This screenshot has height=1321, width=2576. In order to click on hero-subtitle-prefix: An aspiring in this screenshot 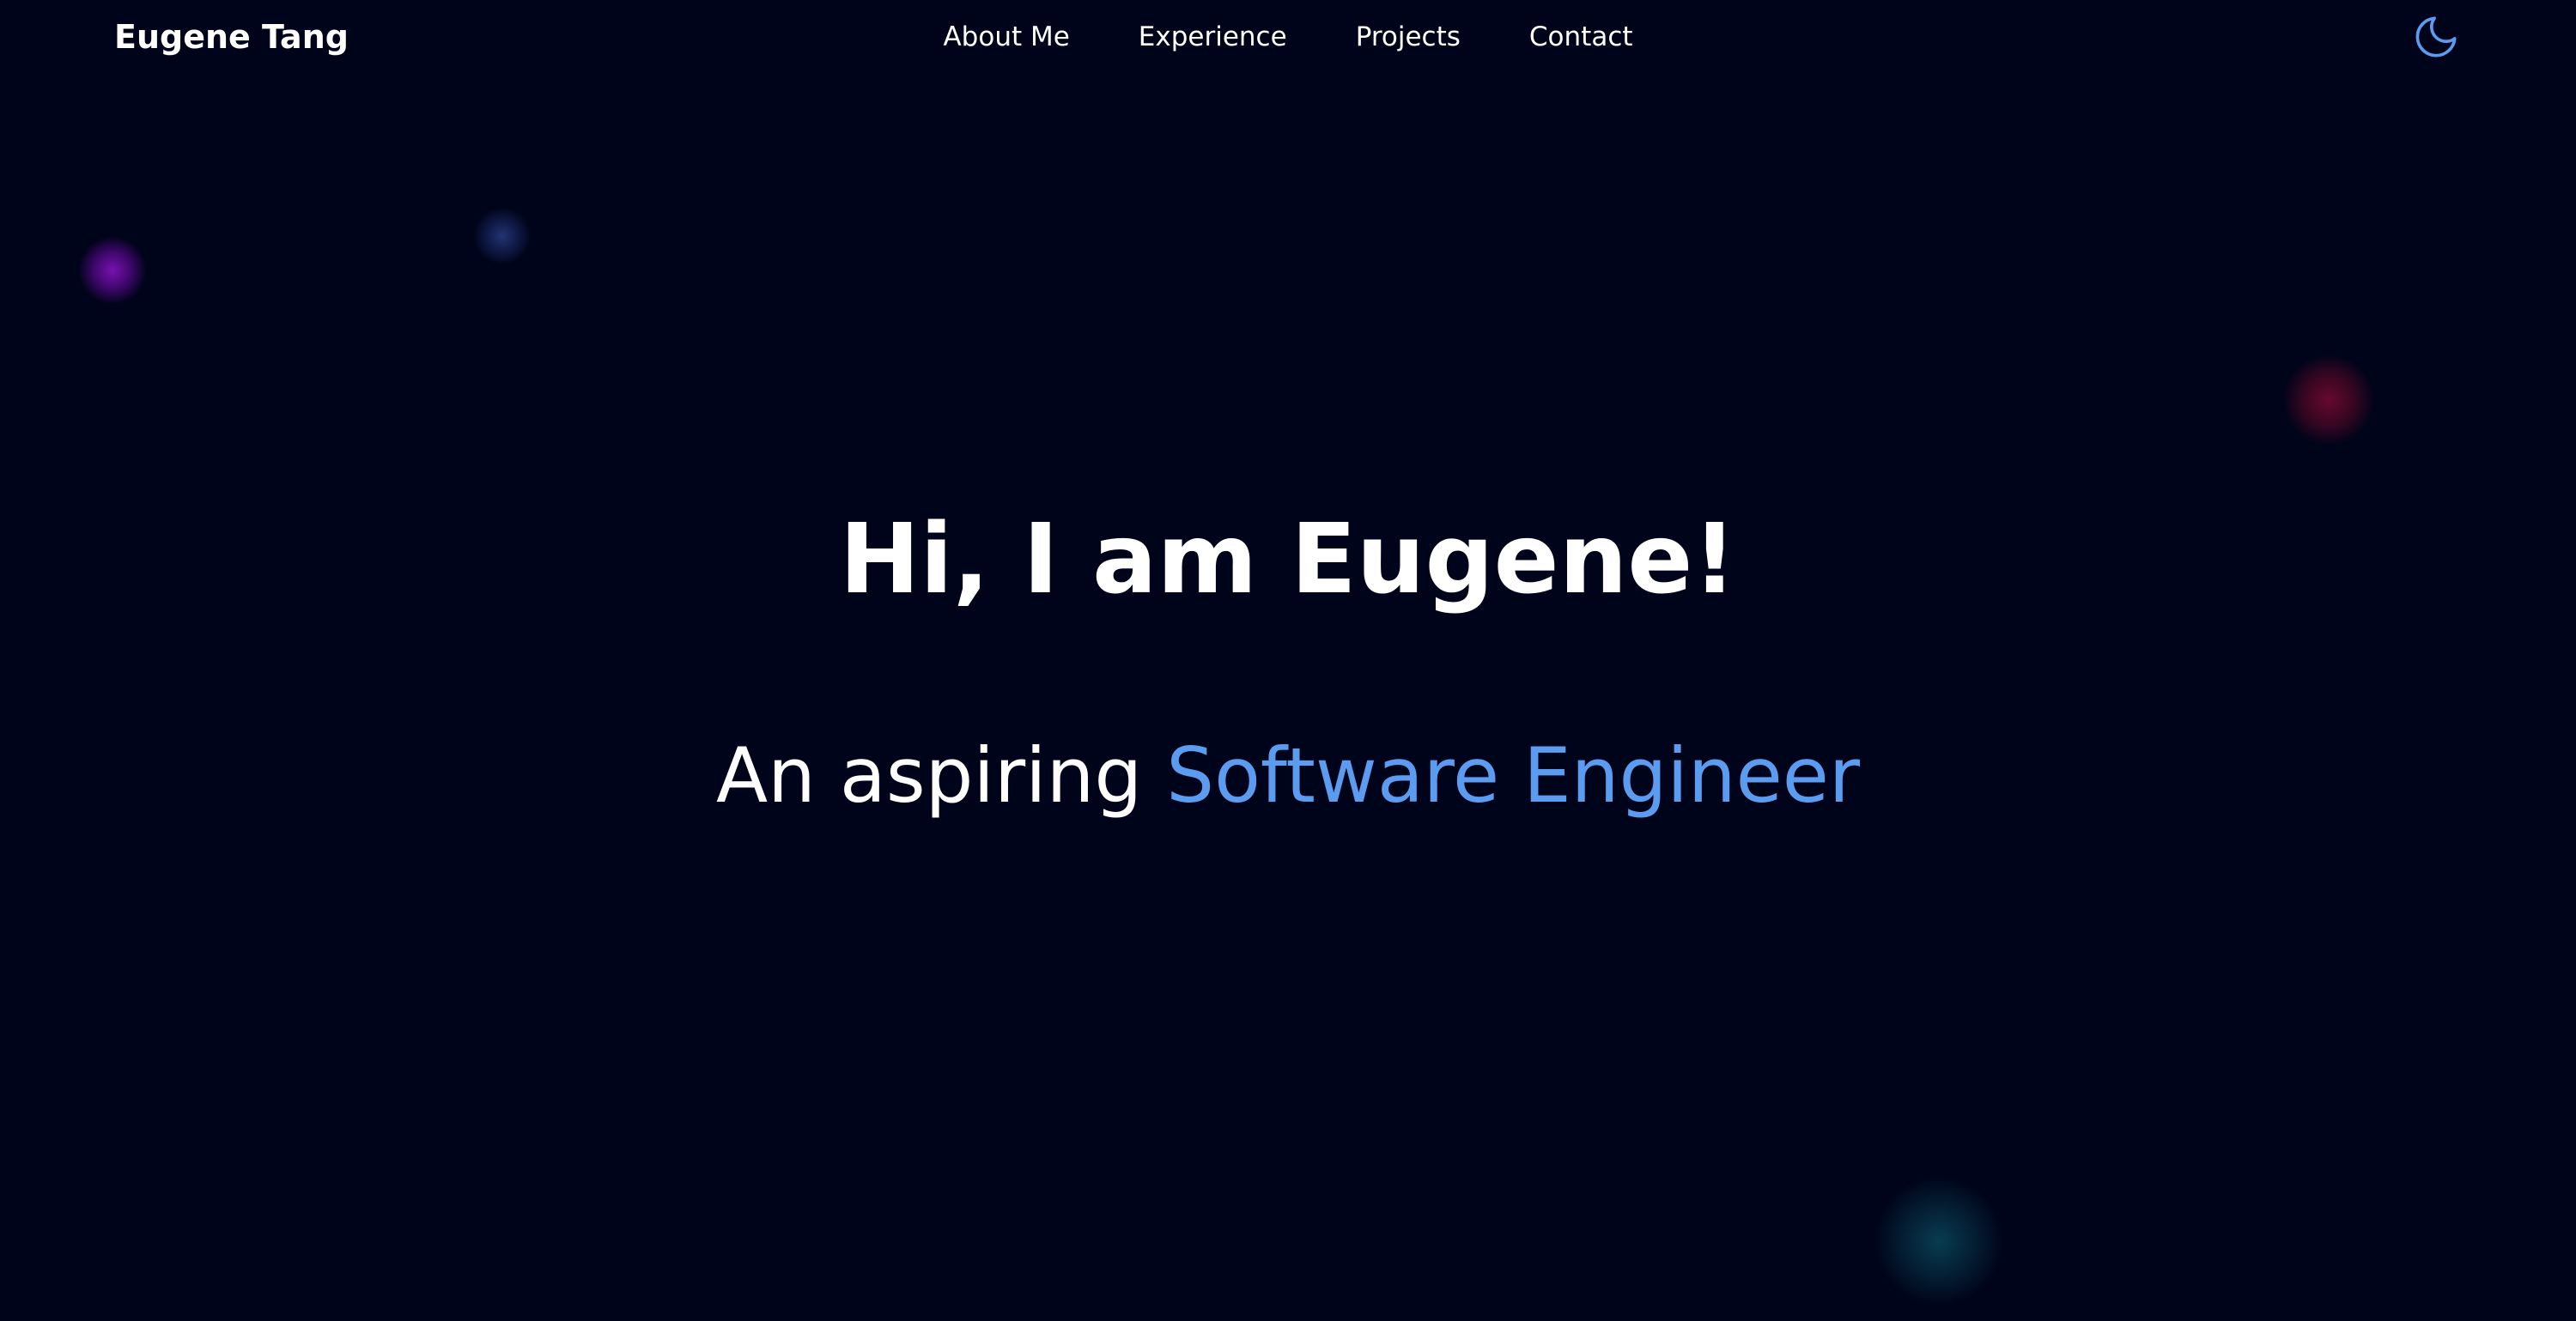, I will do `click(929, 775)`.